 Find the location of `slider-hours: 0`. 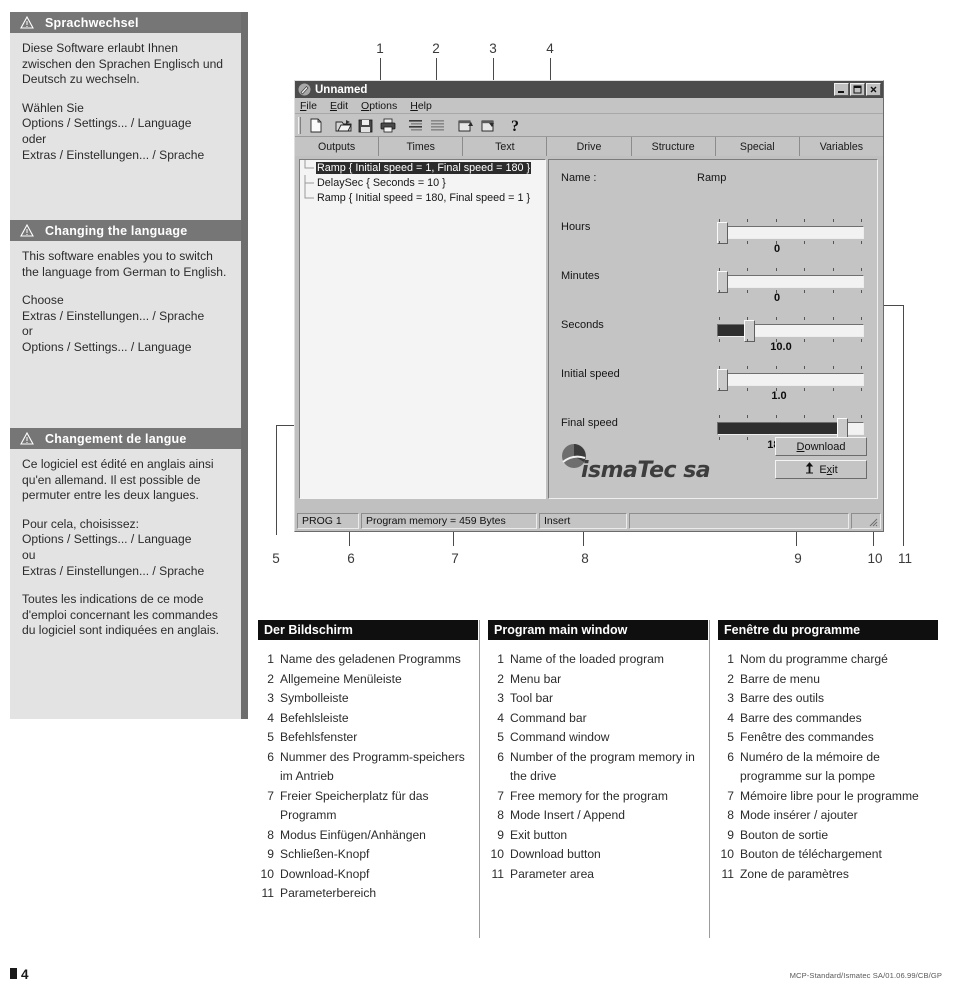

slider-hours: 0 is located at coordinates (790, 236).